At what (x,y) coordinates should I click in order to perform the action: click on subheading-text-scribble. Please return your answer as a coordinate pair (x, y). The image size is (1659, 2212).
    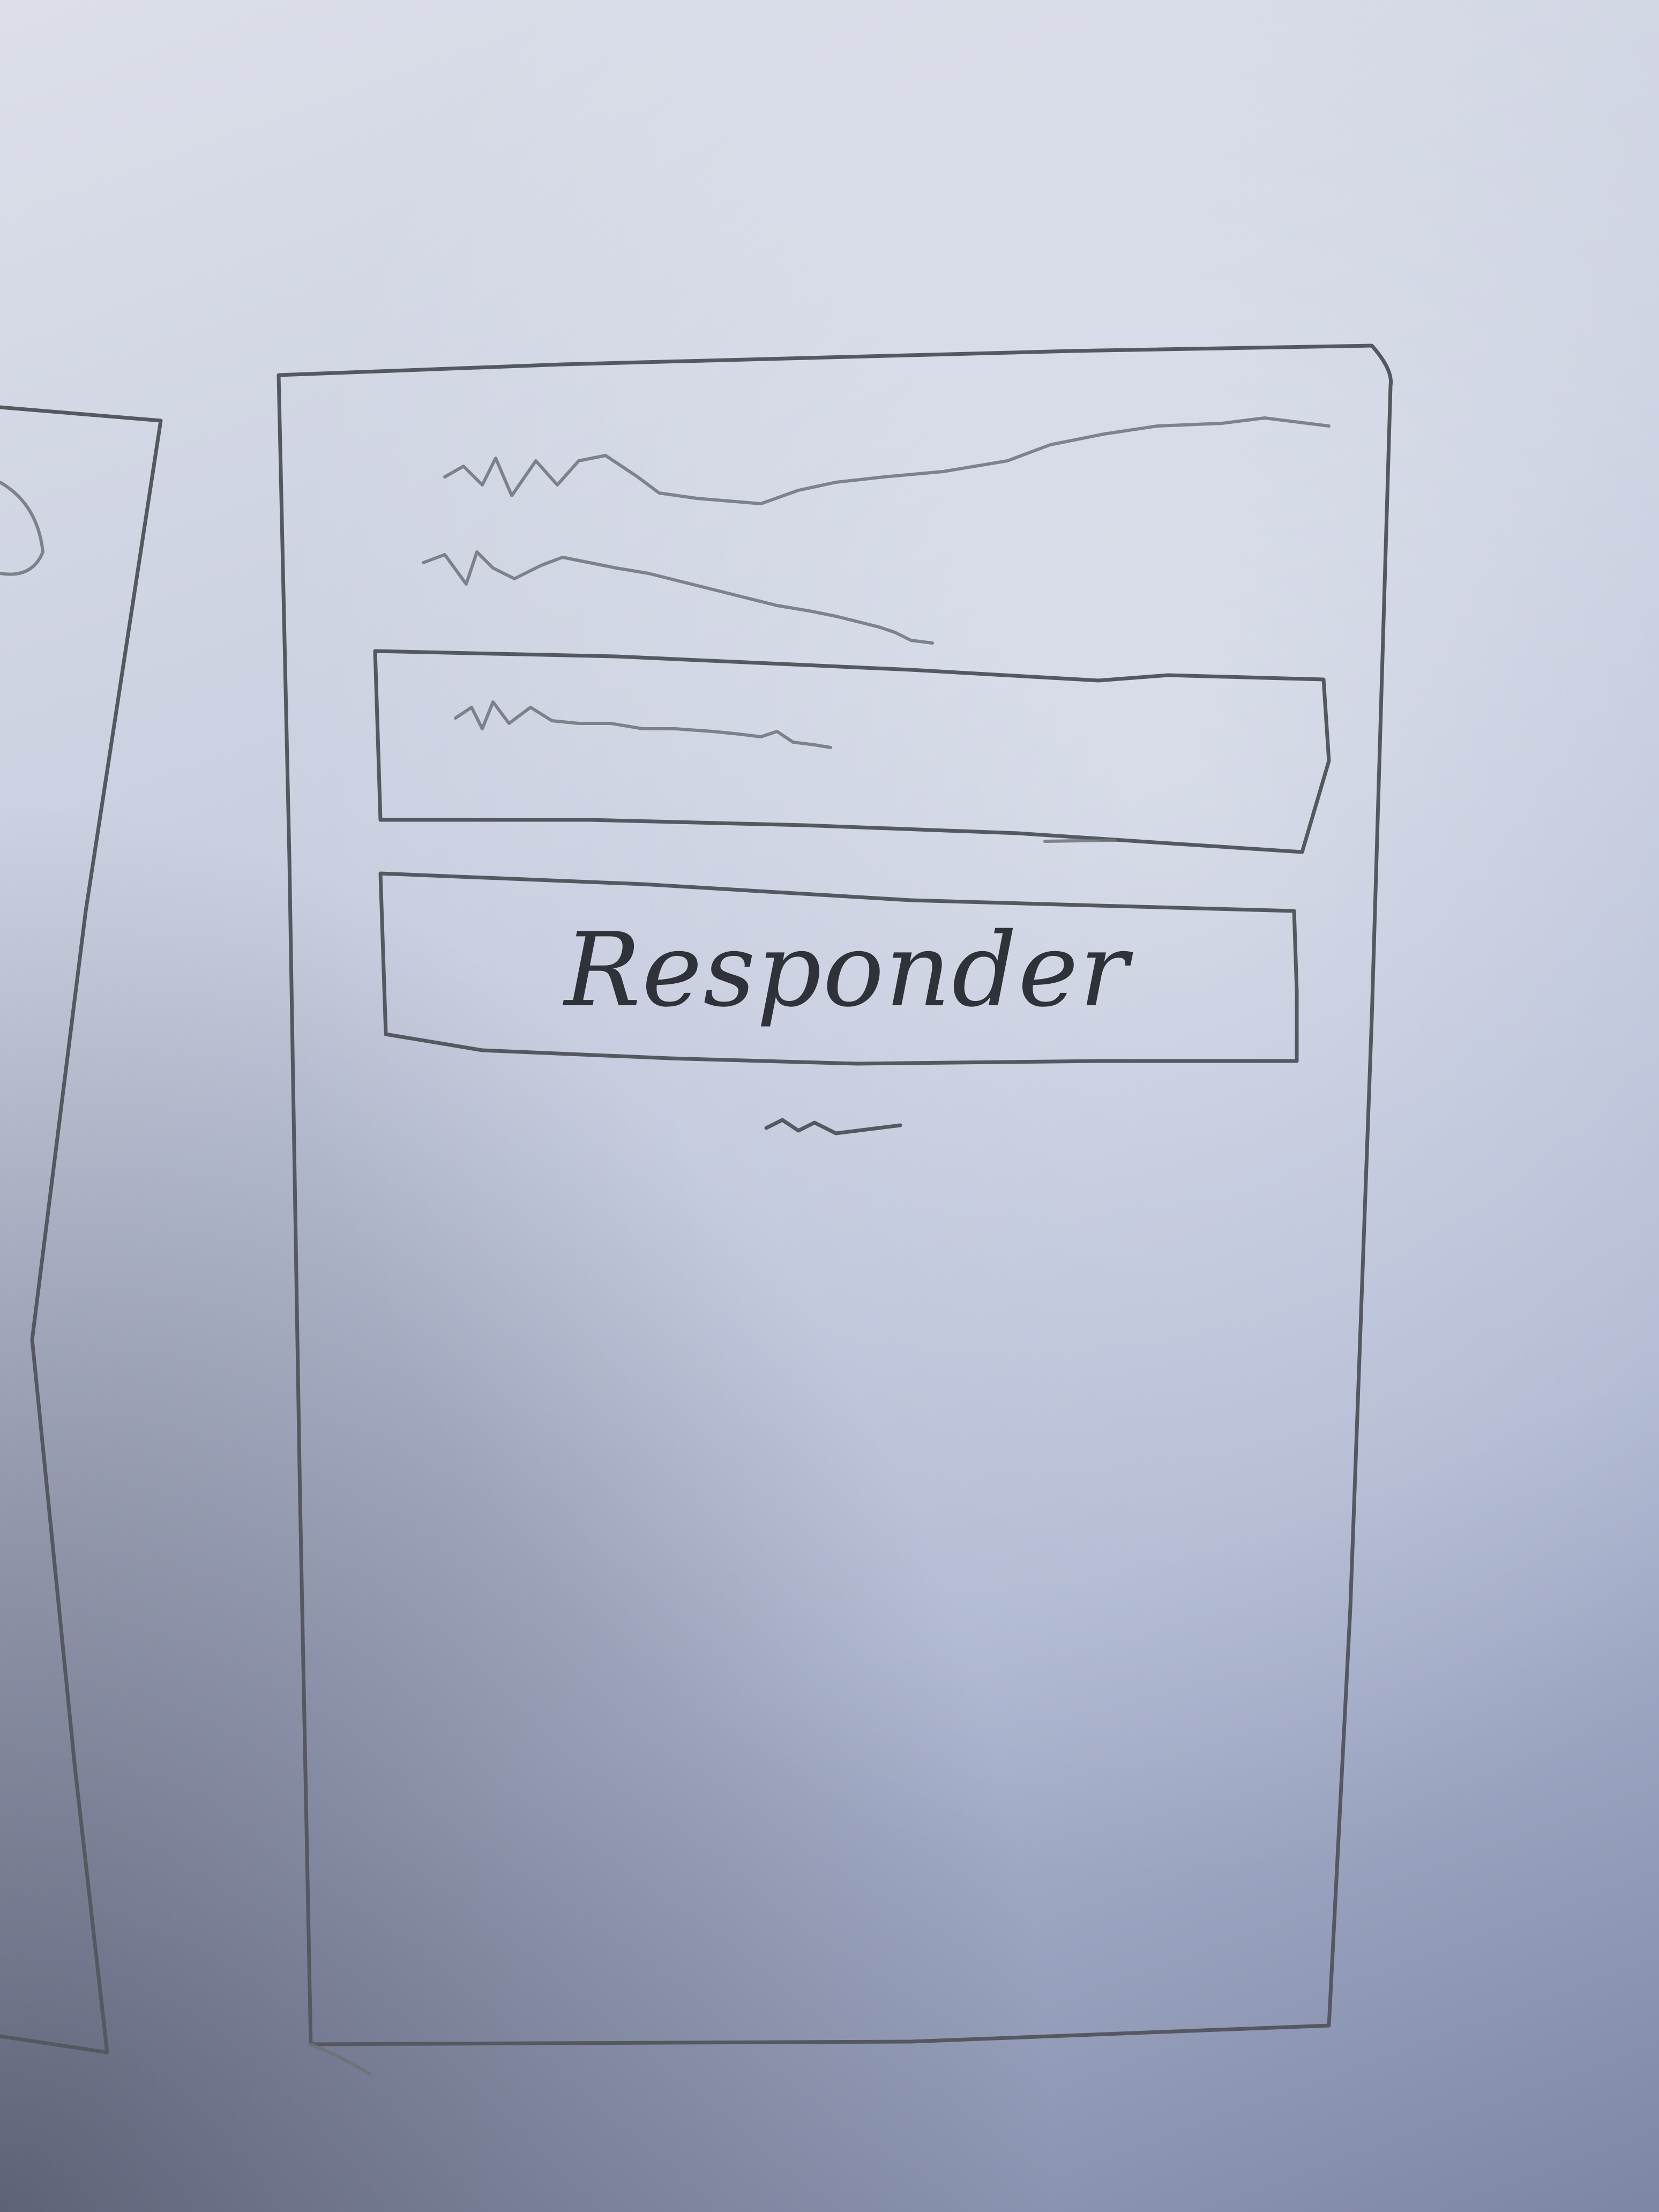
    Looking at the image, I should click on (678, 597).